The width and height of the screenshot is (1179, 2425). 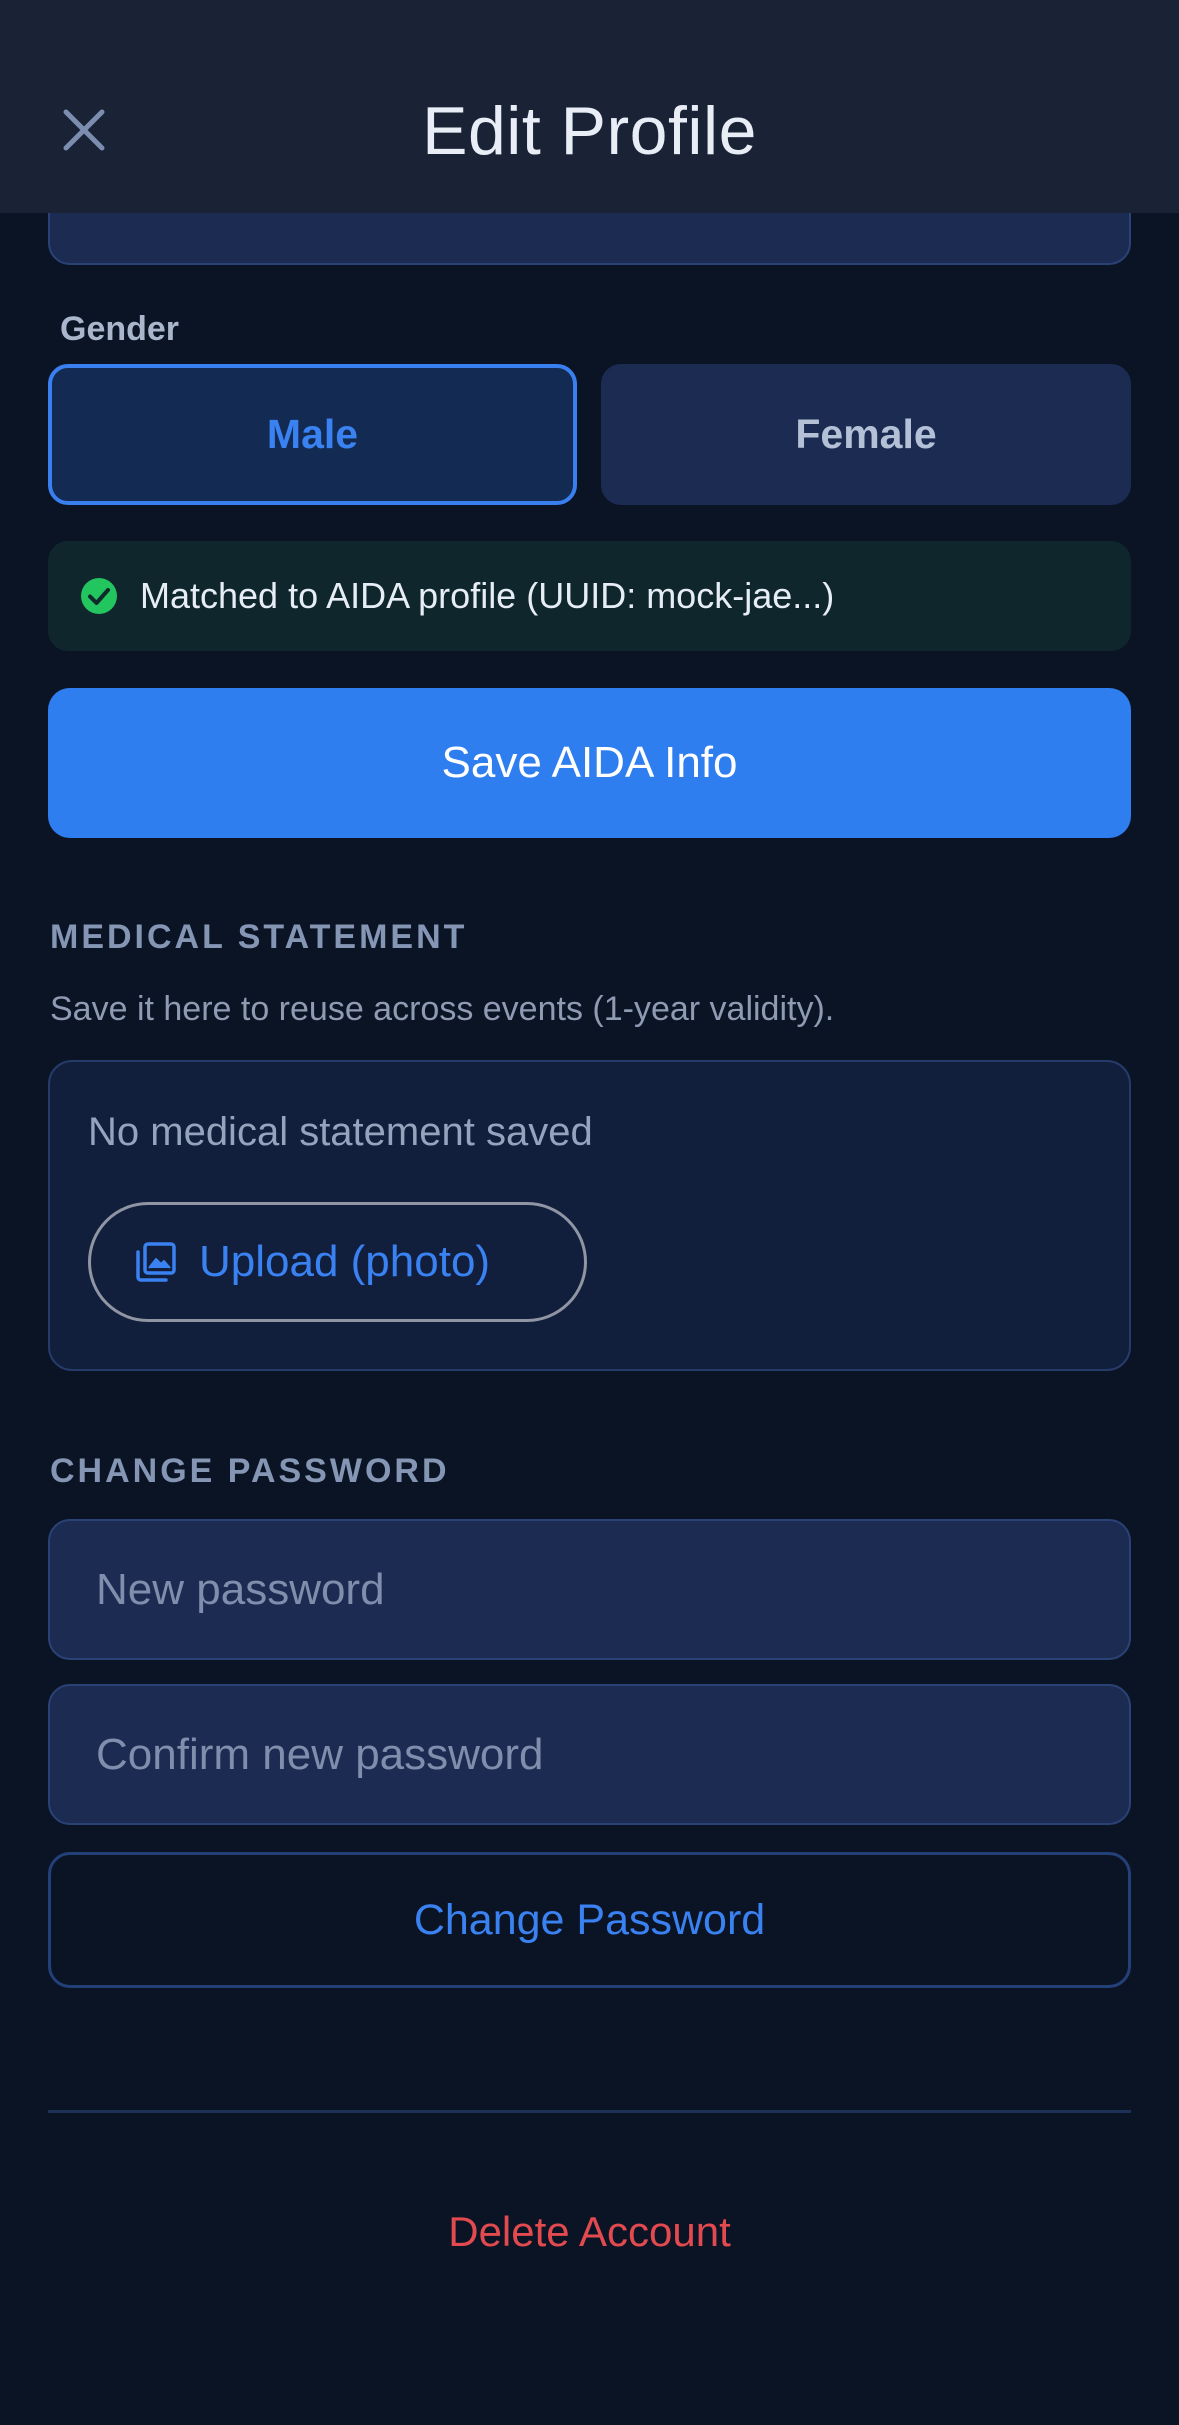 I want to click on page-title: Edit Profile, so click(x=589, y=131).